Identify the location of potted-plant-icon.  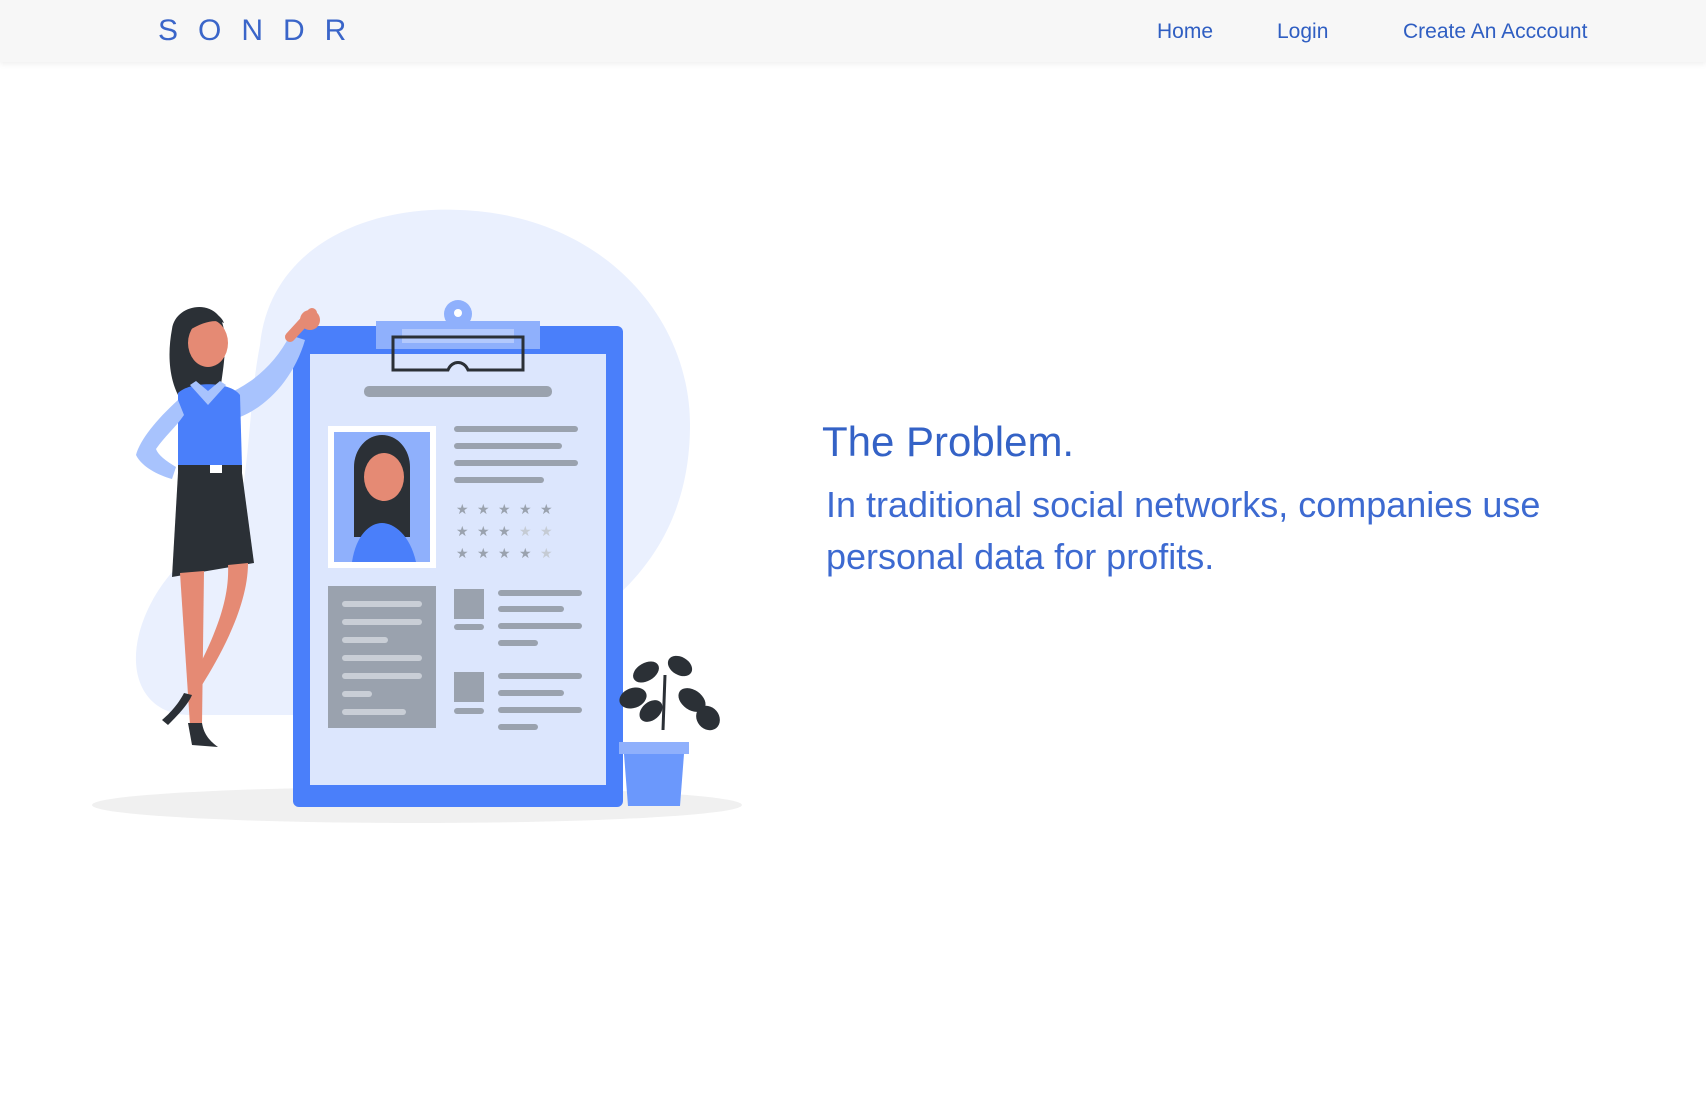
(669, 730).